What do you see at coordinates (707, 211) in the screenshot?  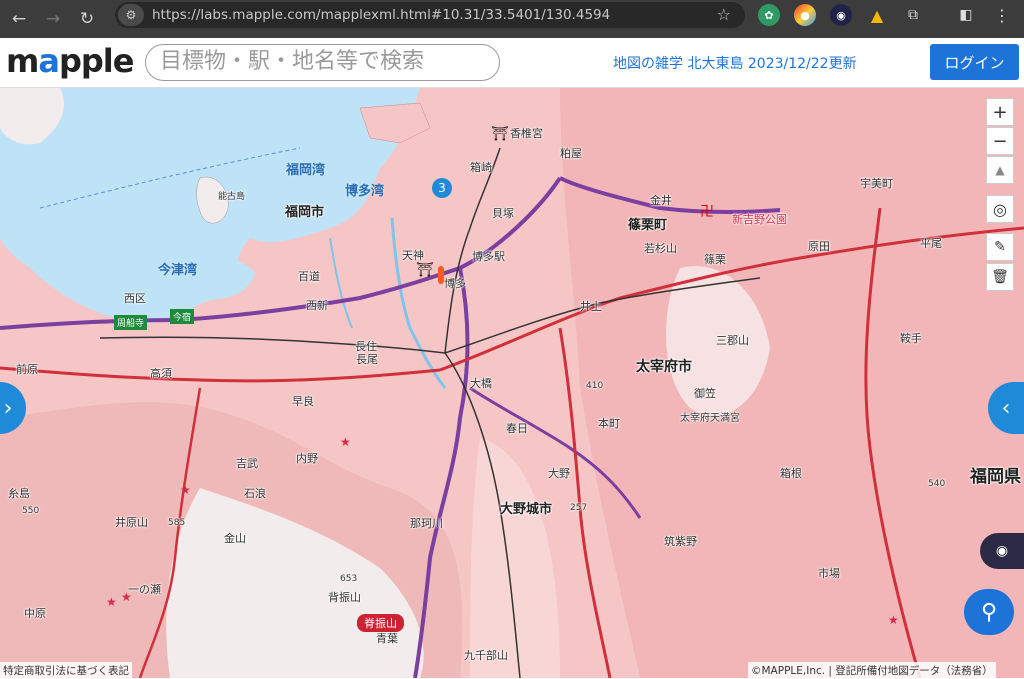 I see `temple-marker-icon: 卍` at bounding box center [707, 211].